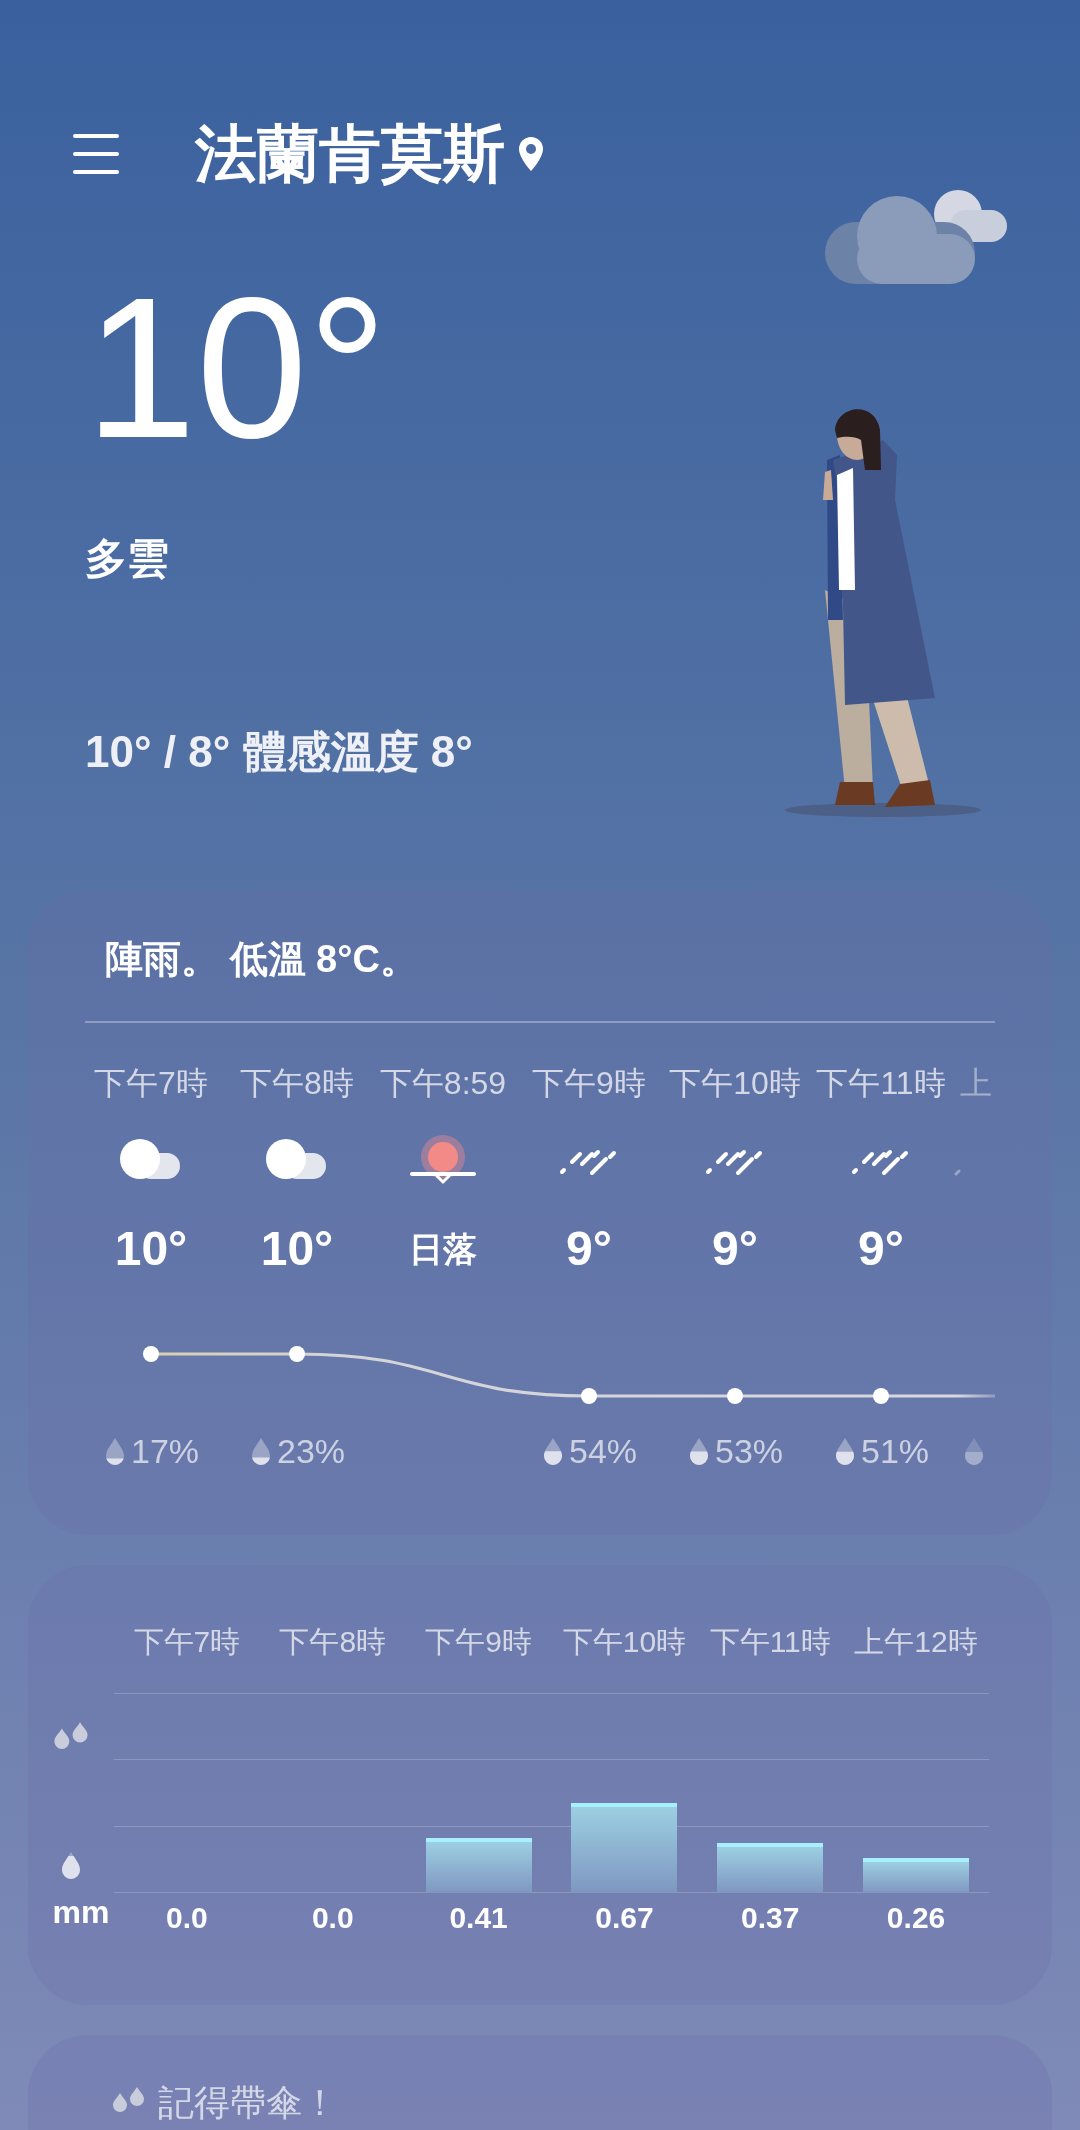 Image resolution: width=1080 pixels, height=2130 pixels. What do you see at coordinates (624, 1918) in the screenshot?
I see `precipitation-amount: 0.67` at bounding box center [624, 1918].